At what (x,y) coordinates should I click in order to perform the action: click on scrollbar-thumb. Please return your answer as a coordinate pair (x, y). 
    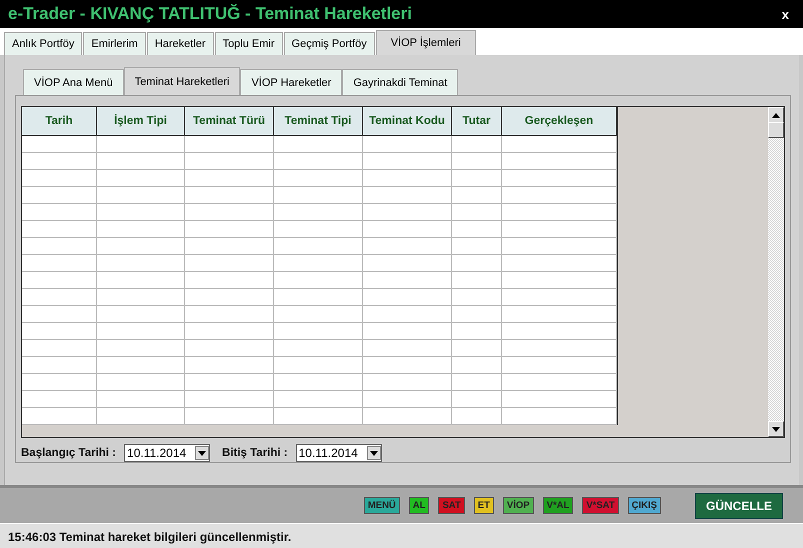
    Looking at the image, I should click on (776, 130).